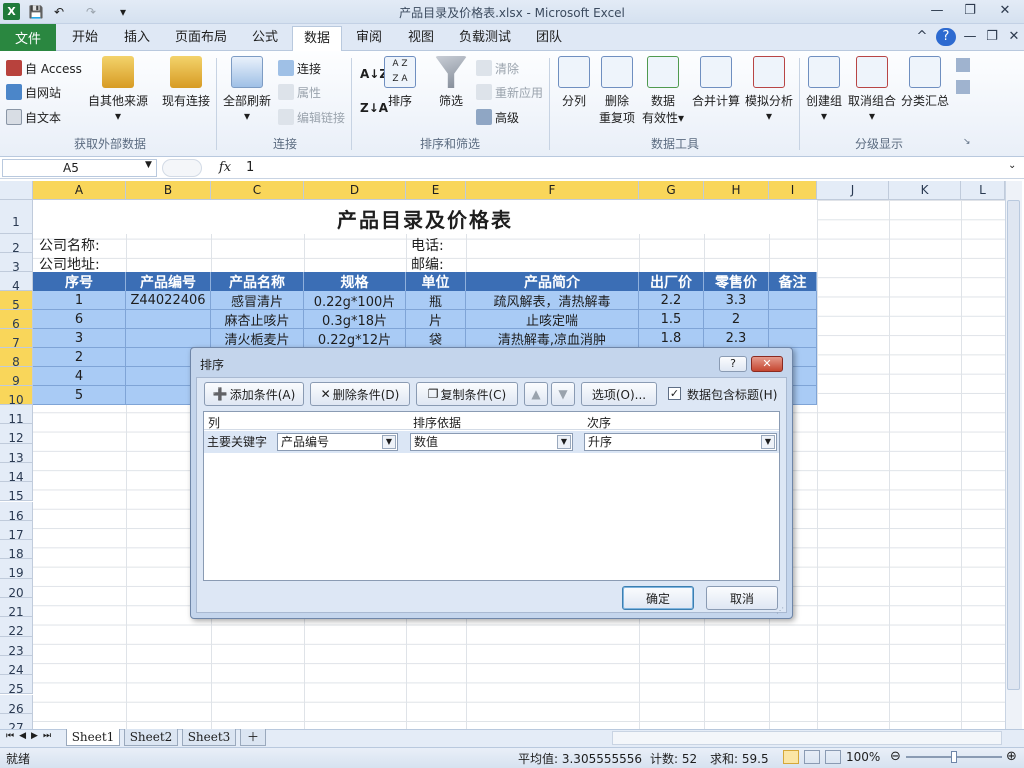 The height and width of the screenshot is (768, 1024). Describe the element at coordinates (355, 281) in the screenshot. I see `table-header-cell: 规格` at that location.